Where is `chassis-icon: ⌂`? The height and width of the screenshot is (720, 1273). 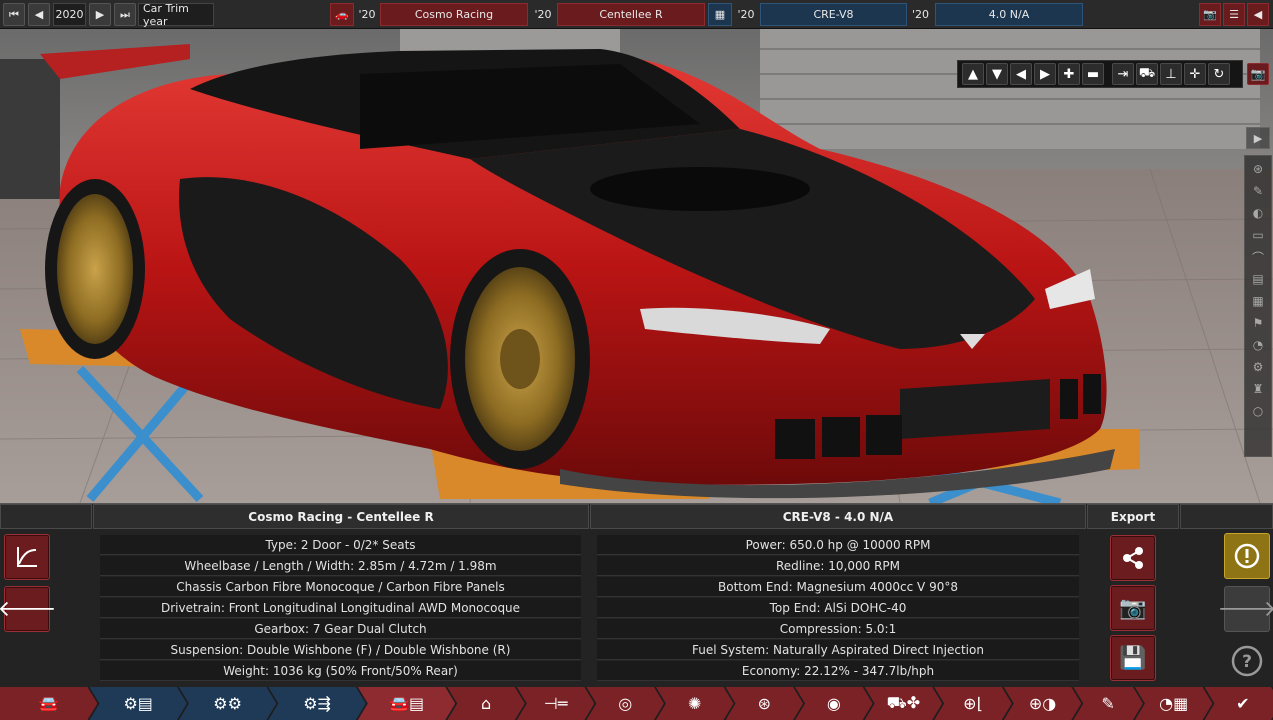 chassis-icon: ⌂ is located at coordinates (486, 703).